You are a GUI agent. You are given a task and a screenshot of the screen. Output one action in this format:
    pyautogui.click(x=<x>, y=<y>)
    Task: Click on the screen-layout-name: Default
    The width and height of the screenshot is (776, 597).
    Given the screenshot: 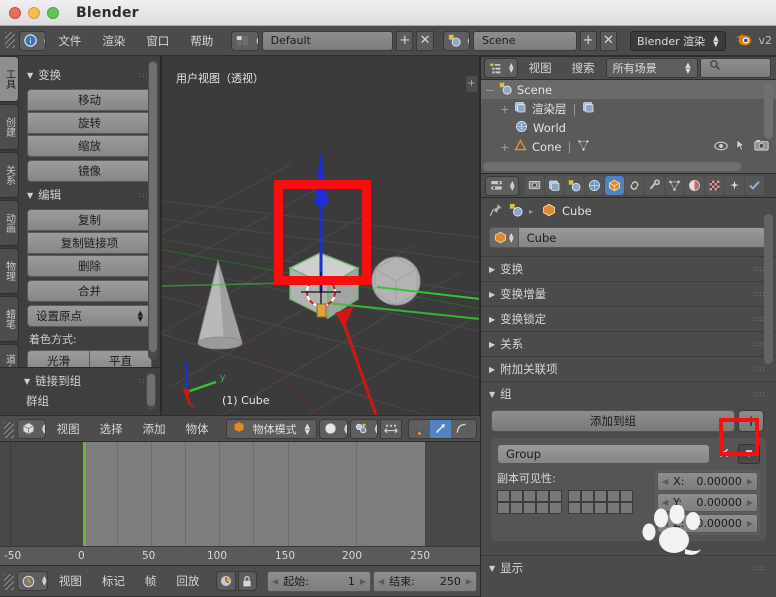 What is the action you would take?
    pyautogui.click(x=327, y=40)
    